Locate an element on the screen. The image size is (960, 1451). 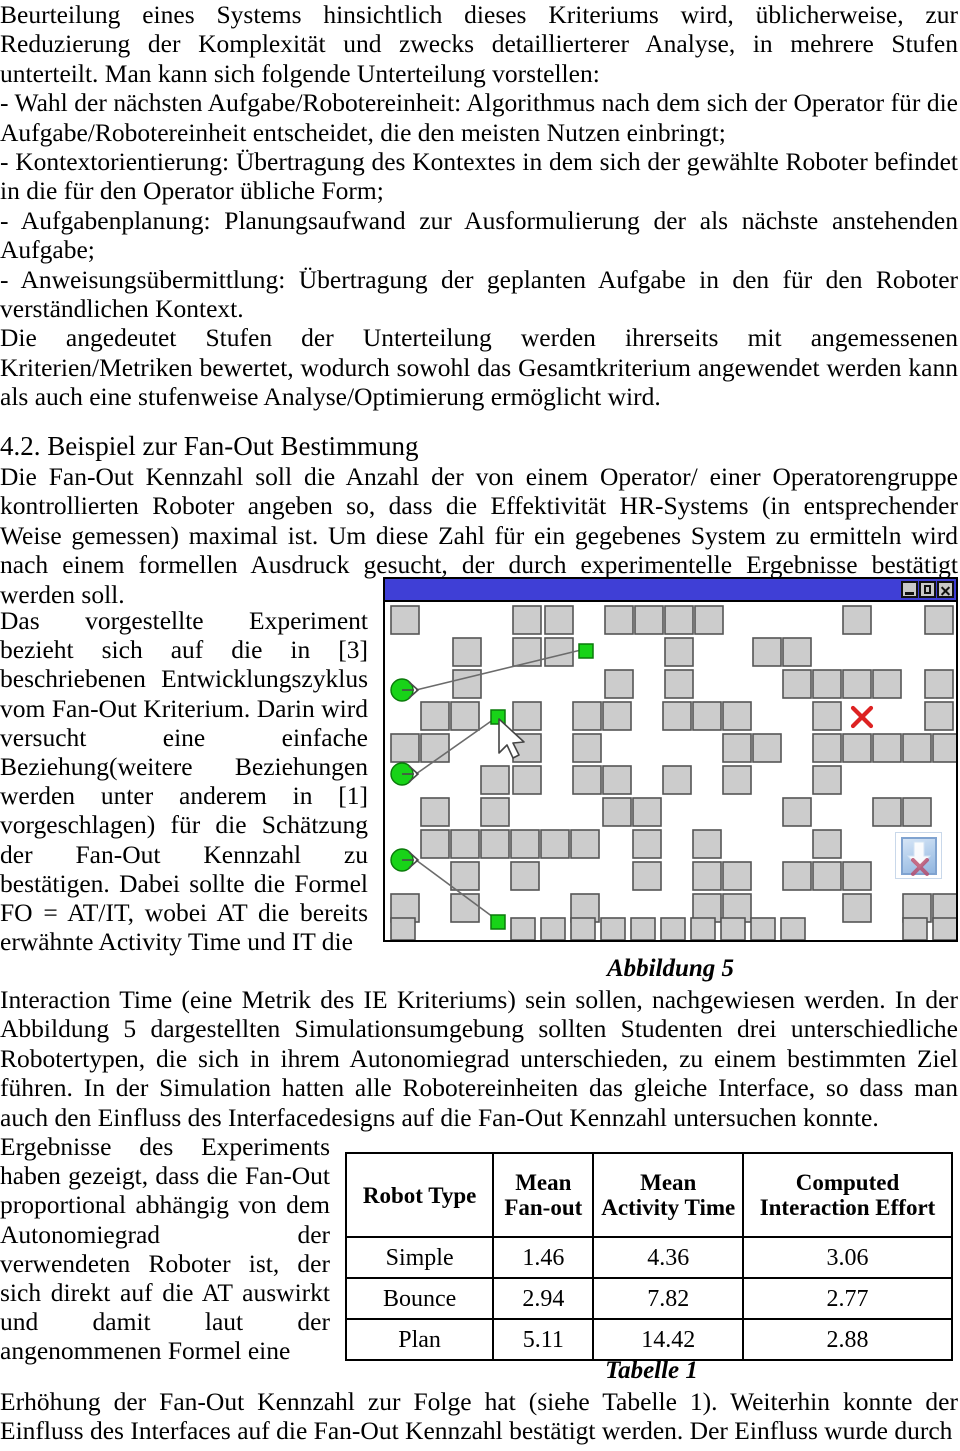
minimize-icon is located at coordinates (909, 589).